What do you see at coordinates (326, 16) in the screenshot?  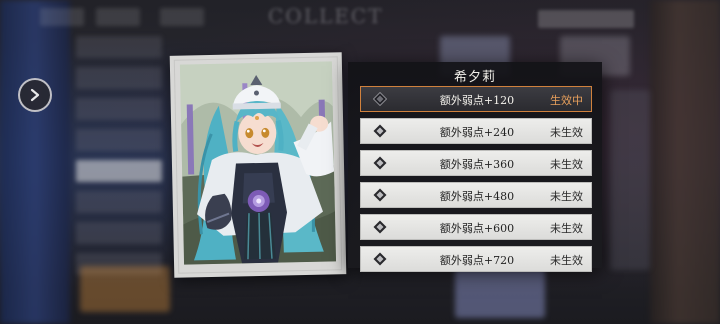 I see `background-title: COLLECT` at bounding box center [326, 16].